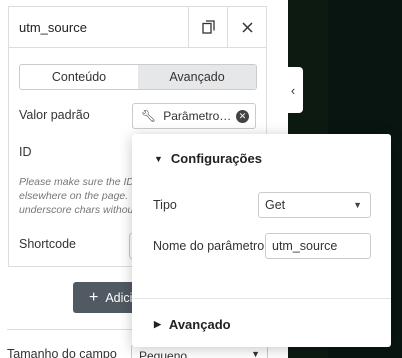 The height and width of the screenshot is (358, 402). Describe the element at coordinates (209, 246) in the screenshot. I see `param-name-label: Nome do parâmetro` at that location.